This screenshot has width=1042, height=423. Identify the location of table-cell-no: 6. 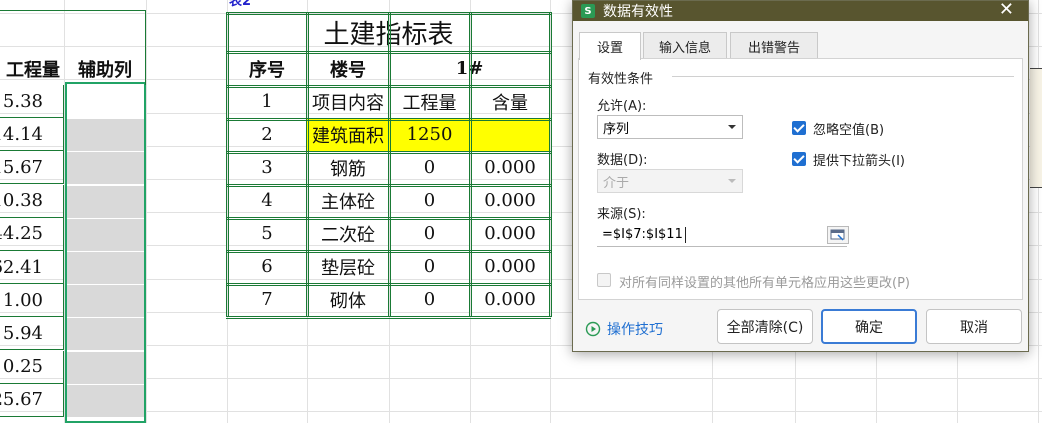
(267, 266).